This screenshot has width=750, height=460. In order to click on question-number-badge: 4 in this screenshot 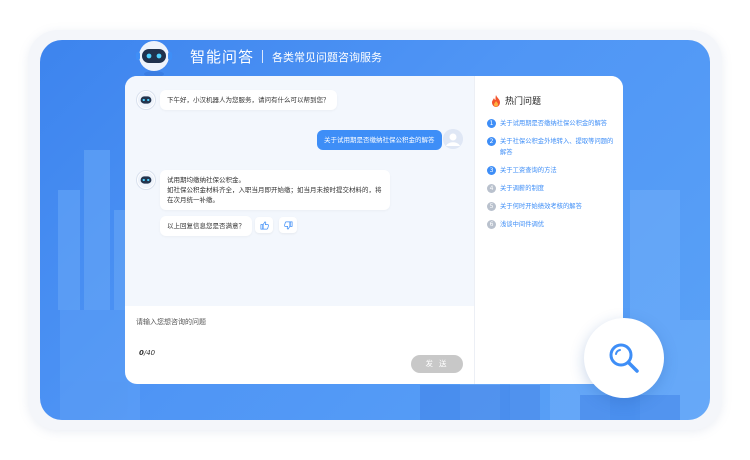, I will do `click(491, 188)`.